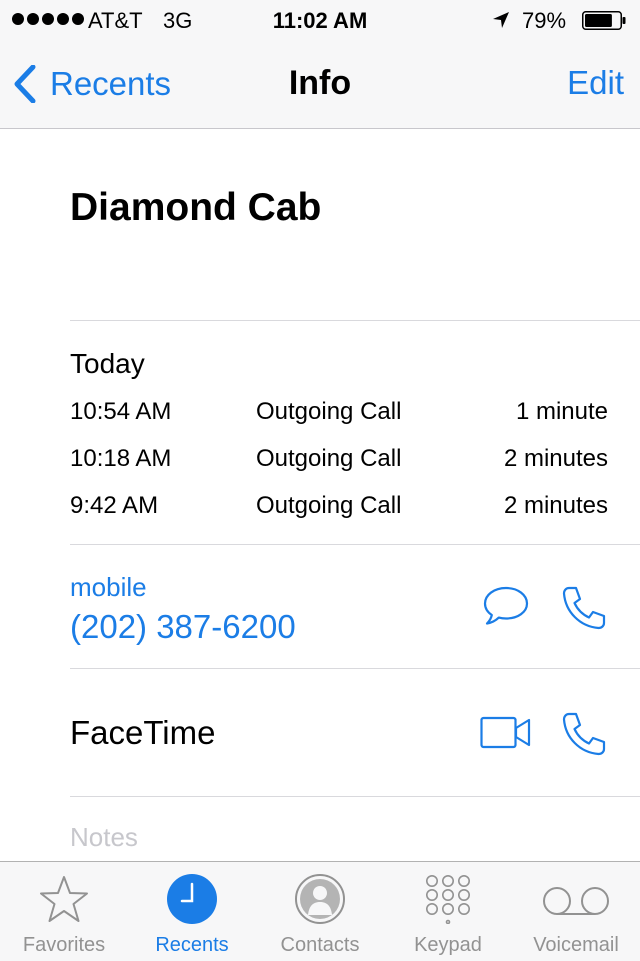 This screenshot has width=640, height=961. What do you see at coordinates (192, 945) in the screenshot?
I see `tab-label: Recents` at bounding box center [192, 945].